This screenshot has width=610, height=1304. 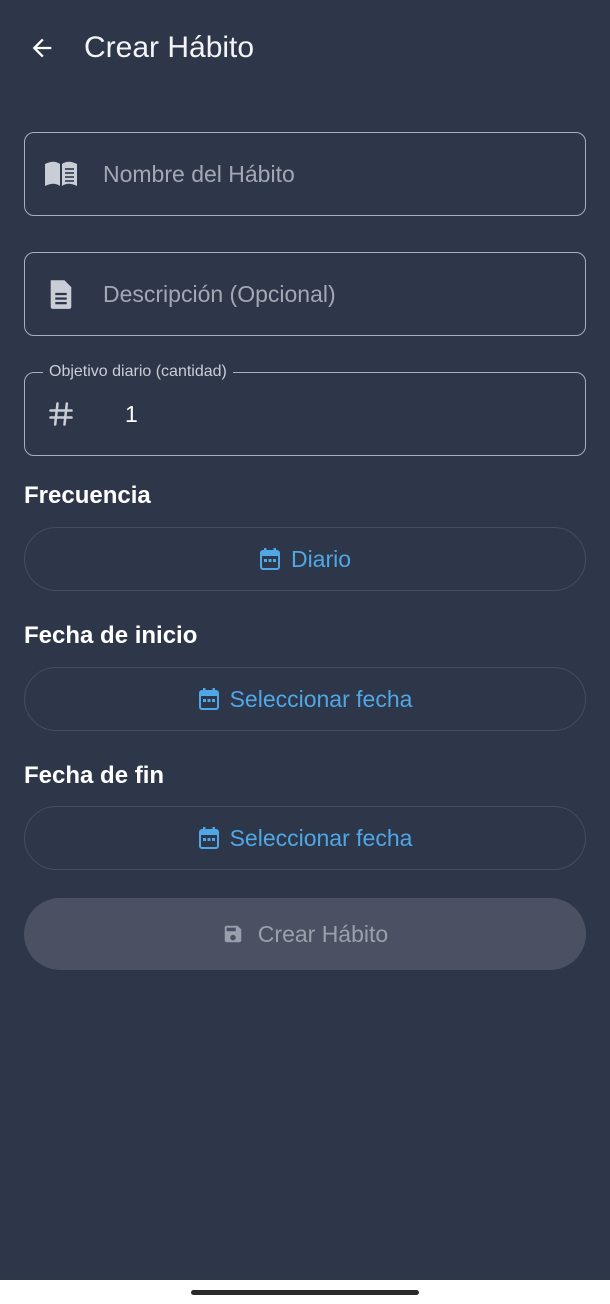 I want to click on daily-goal-field: Objetivo diario (cantidad), so click(x=305, y=408).